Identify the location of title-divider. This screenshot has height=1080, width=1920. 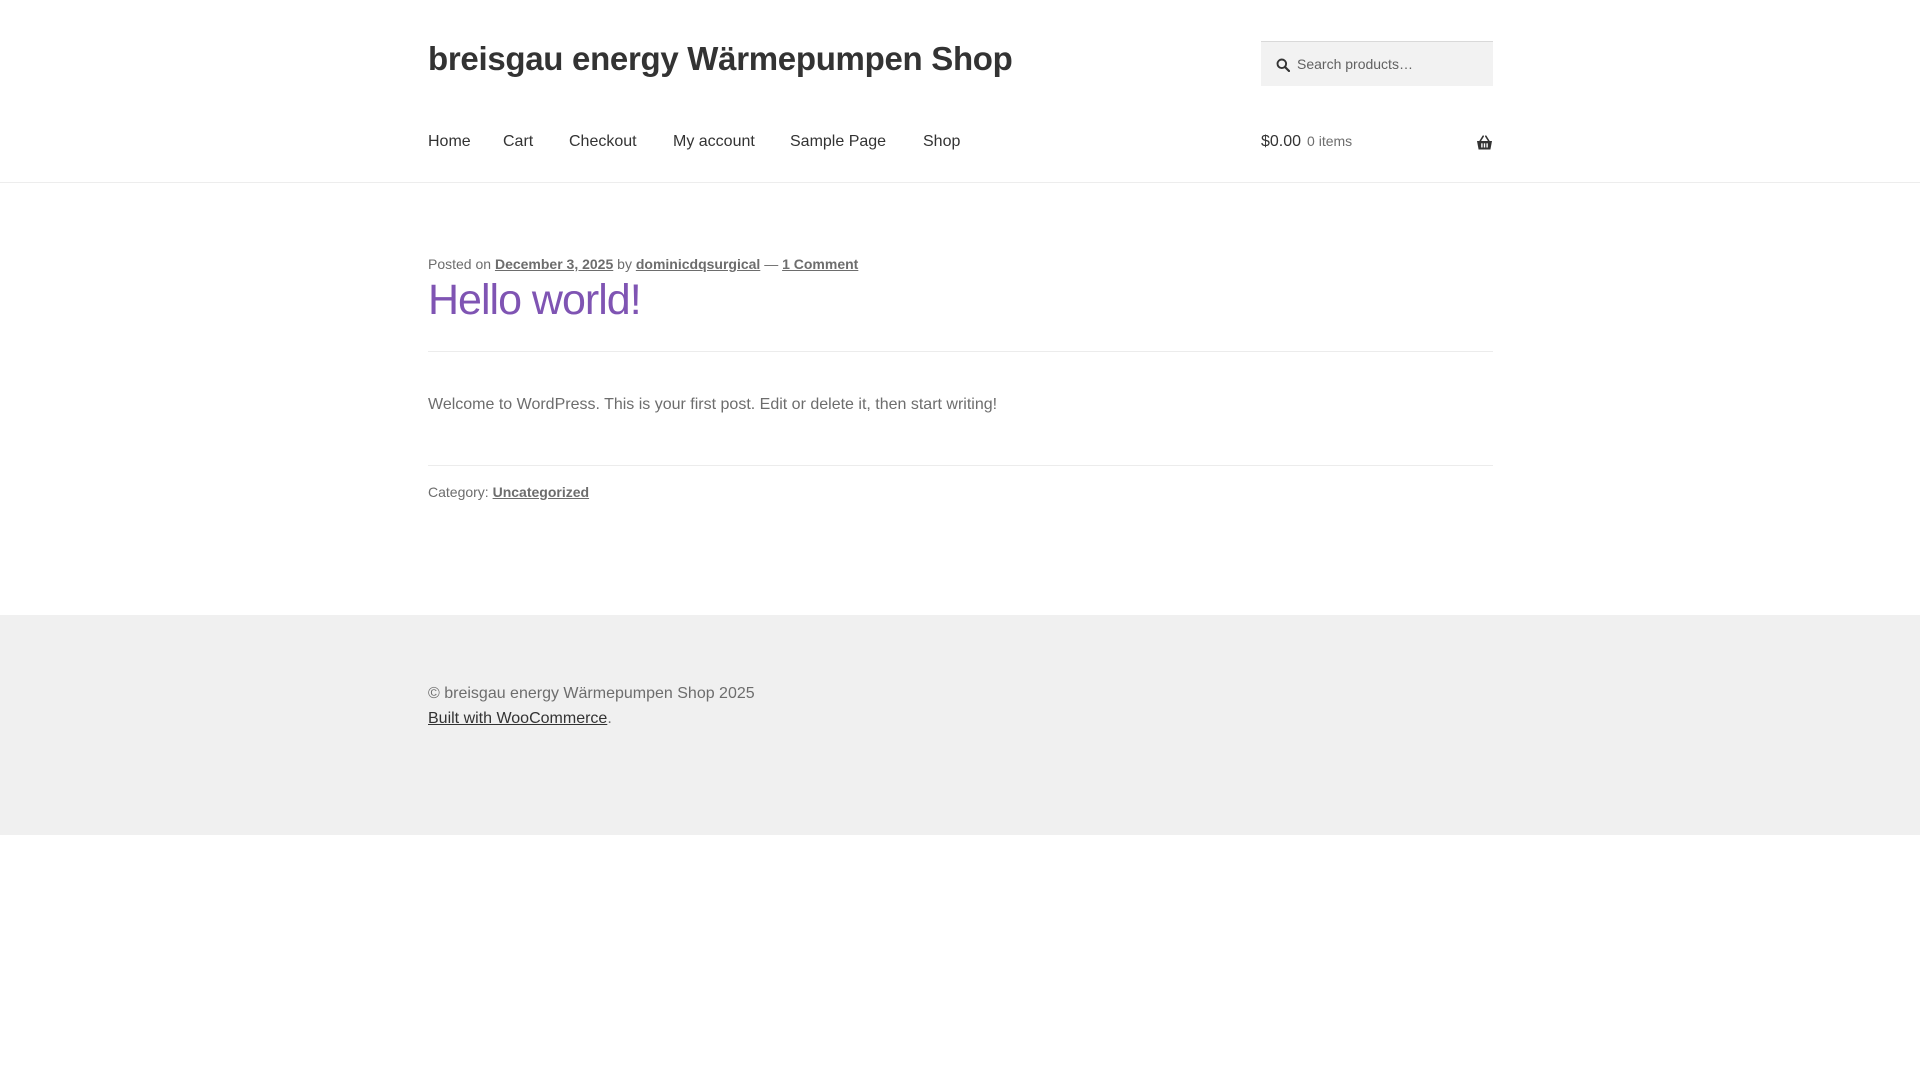
(960, 351).